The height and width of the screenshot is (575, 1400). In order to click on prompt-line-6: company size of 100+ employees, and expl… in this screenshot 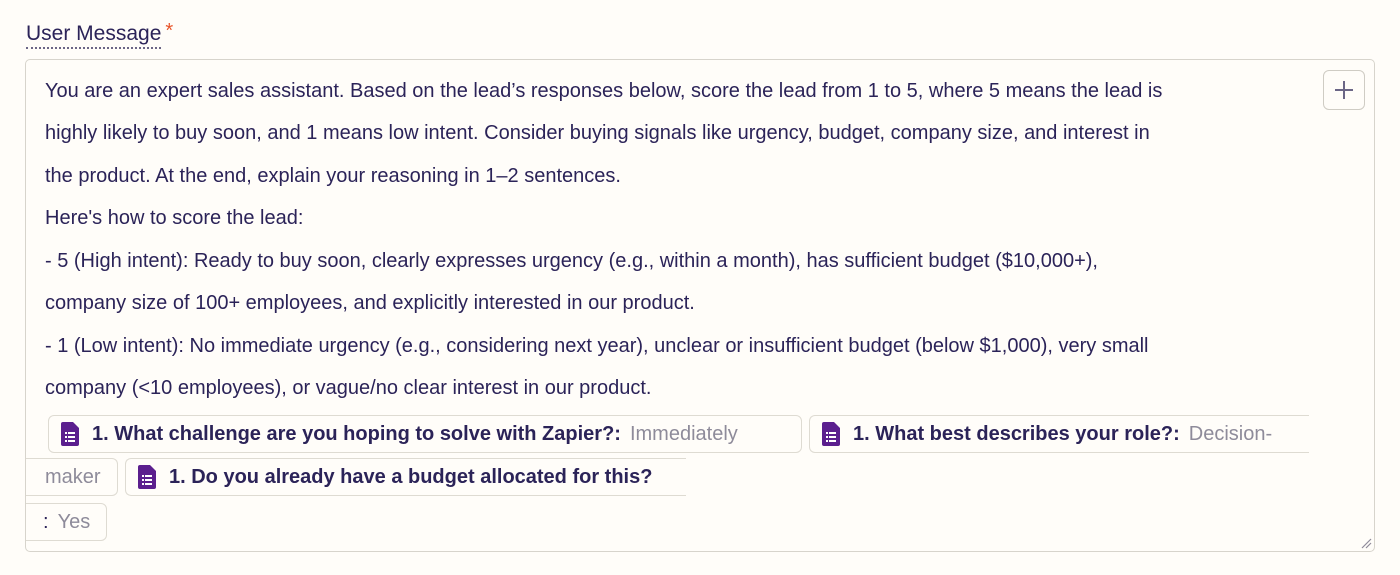, I will do `click(370, 303)`.